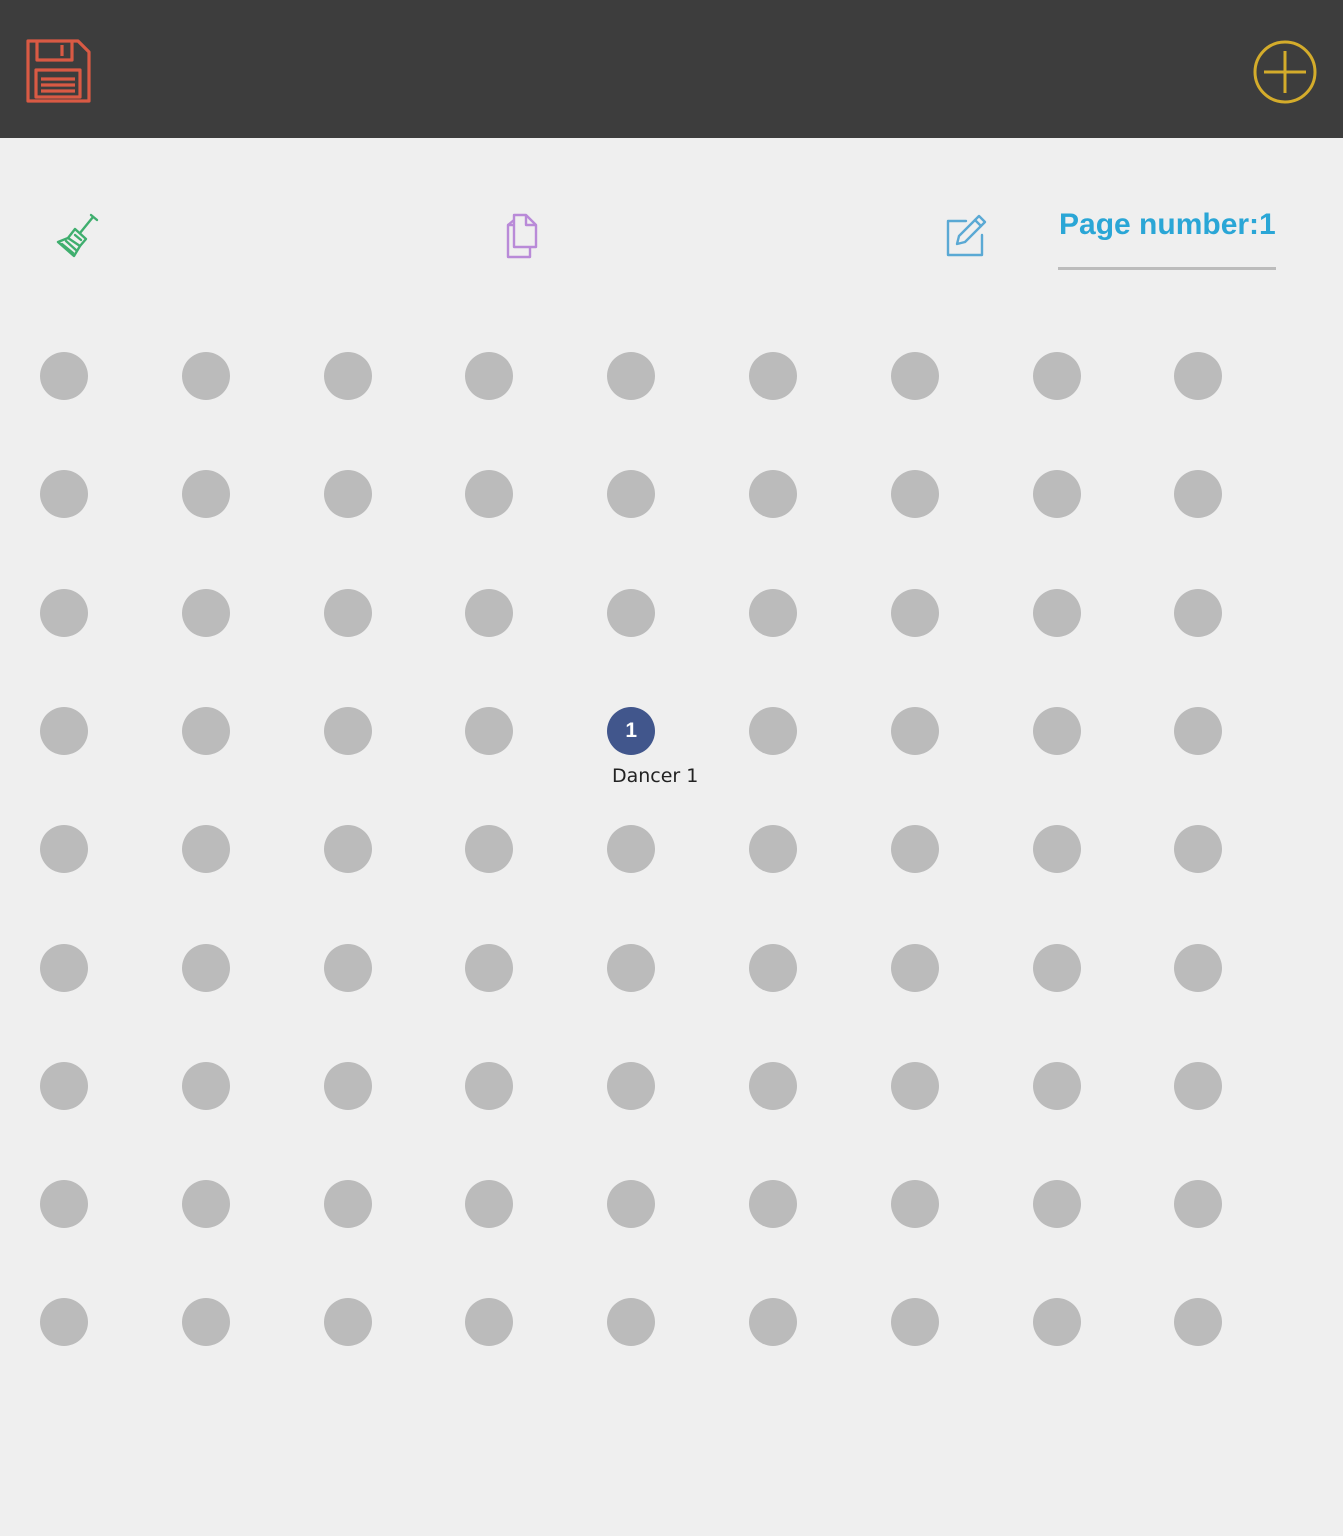  Describe the element at coordinates (1285, 72) in the screenshot. I see `add-circle-icon` at that location.